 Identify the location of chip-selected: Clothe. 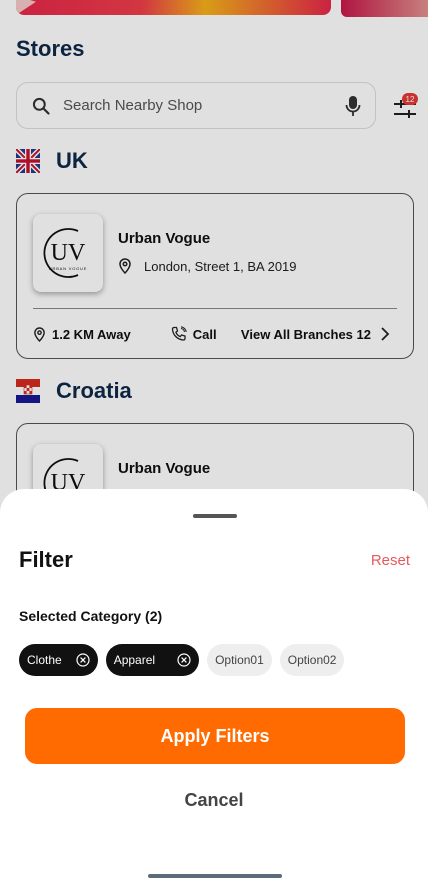
(58, 660).